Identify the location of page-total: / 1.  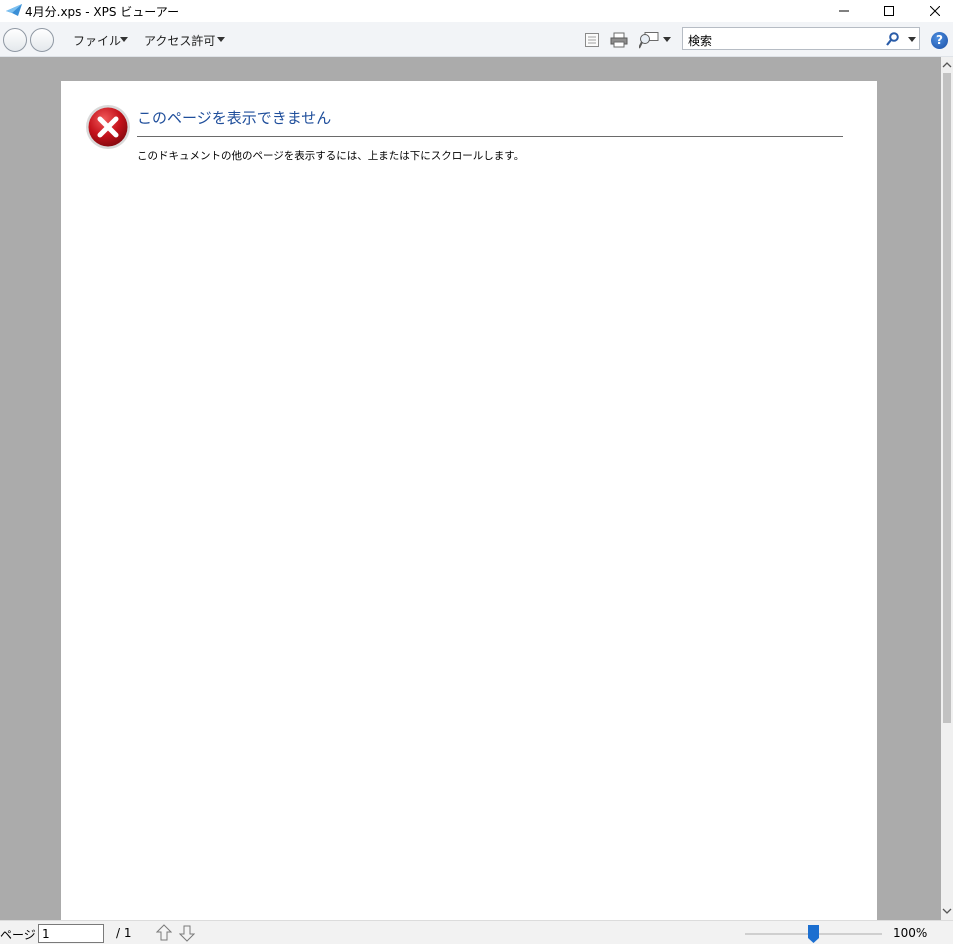
(124, 933).